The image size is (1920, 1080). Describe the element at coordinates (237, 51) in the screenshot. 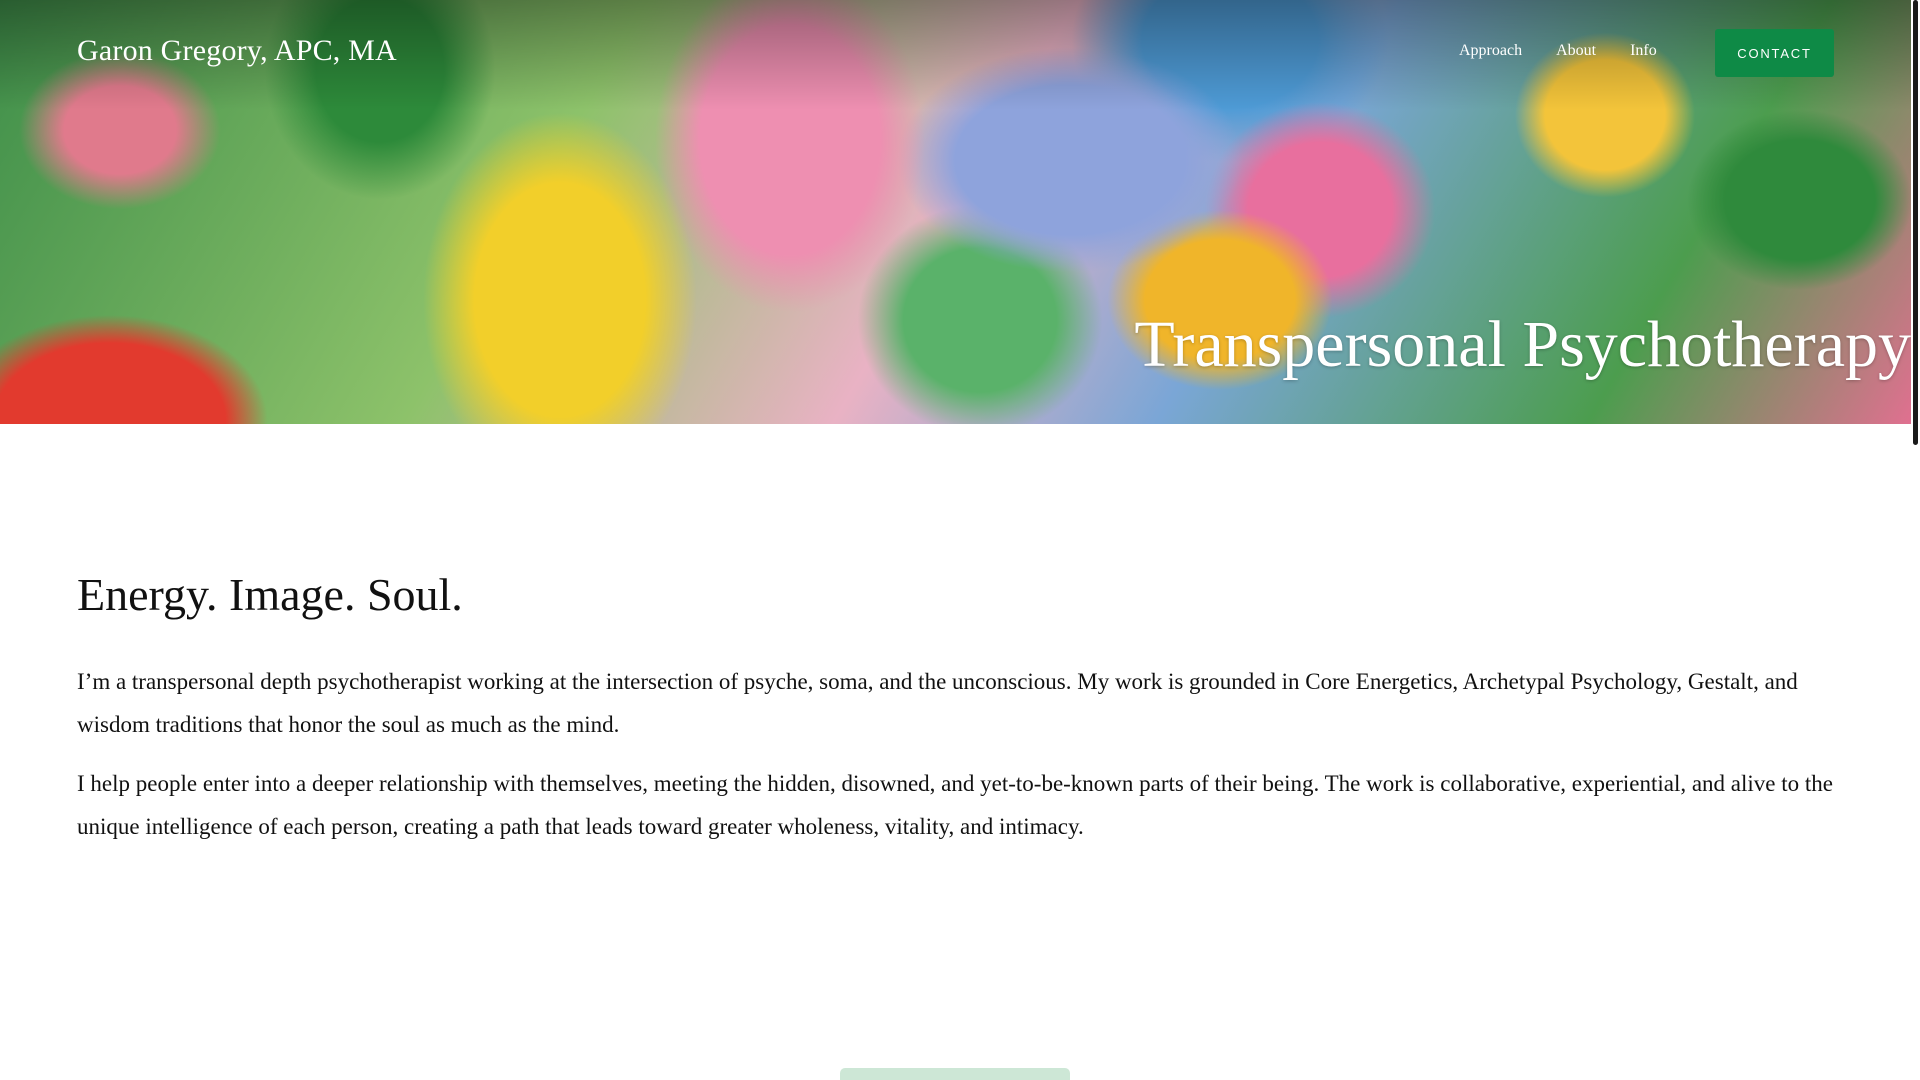

I see `site-title: Garon Gregory, APC, MA` at that location.